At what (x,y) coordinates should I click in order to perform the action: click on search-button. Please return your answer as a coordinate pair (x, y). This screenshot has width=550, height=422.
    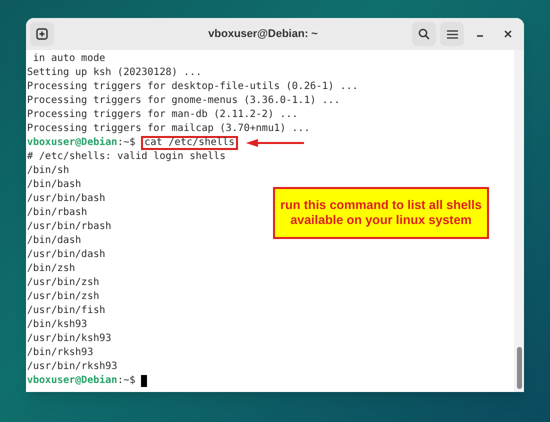
    Looking at the image, I should click on (424, 34).